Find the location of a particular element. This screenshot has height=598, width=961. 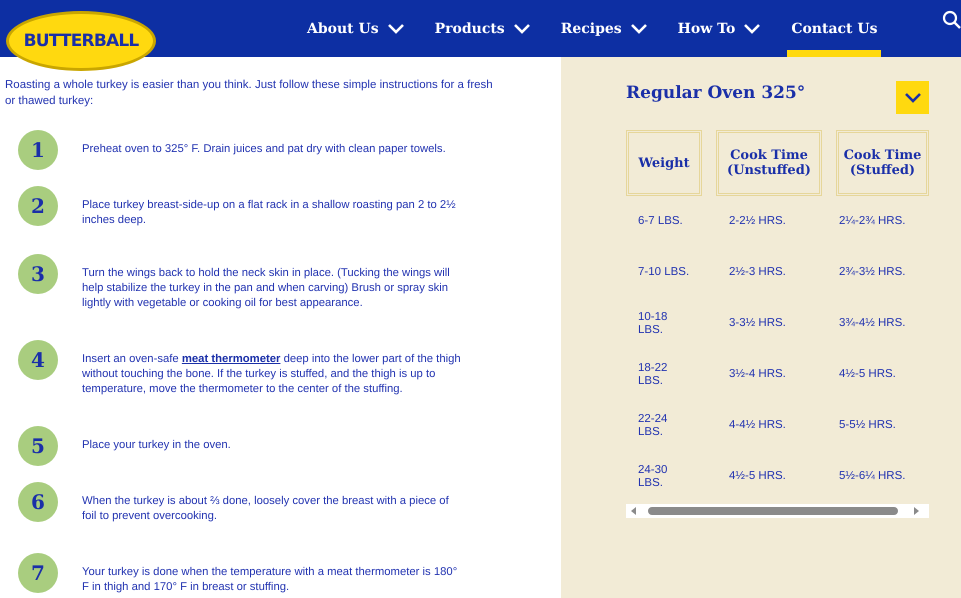

table-cell-text: 5-5½ HRS. is located at coordinates (868, 425).